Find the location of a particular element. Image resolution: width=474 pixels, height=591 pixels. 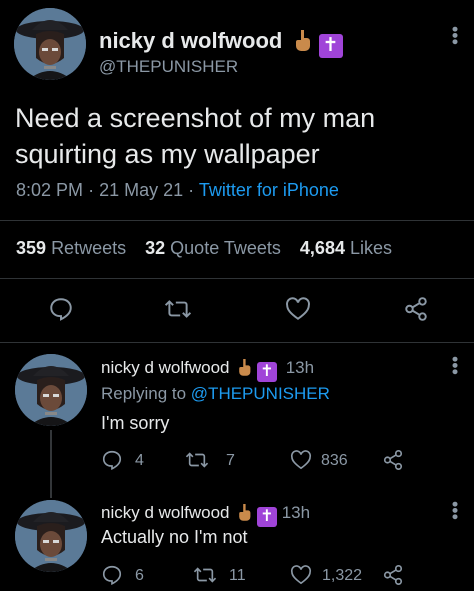

tweet-source: Twitter for iPhone is located at coordinates (269, 190).